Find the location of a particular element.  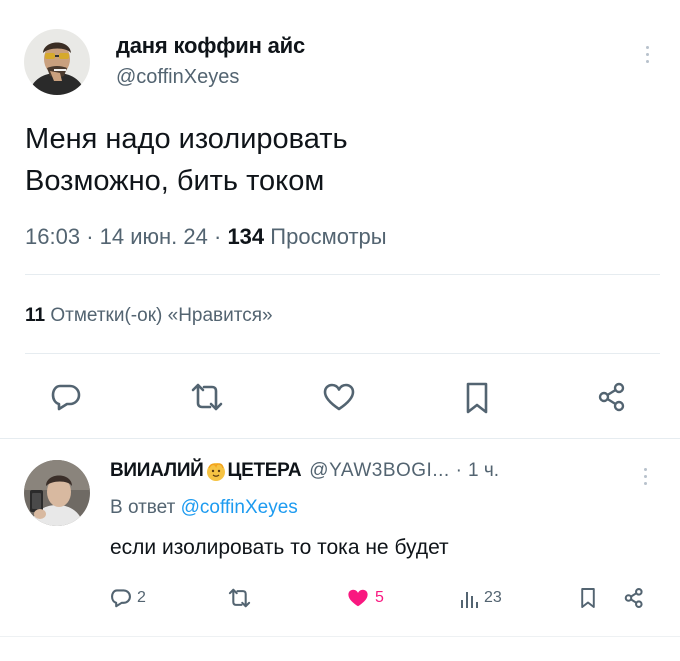

reply-author-avatar is located at coordinates (57, 493).